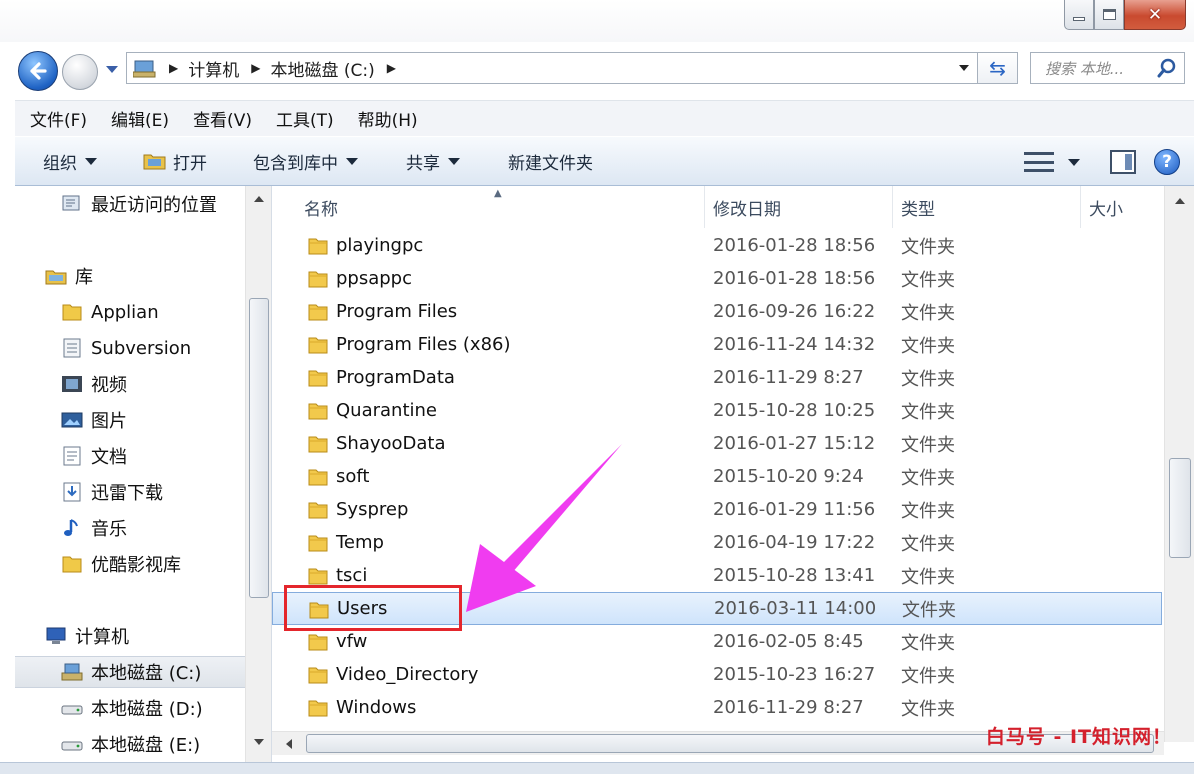  I want to click on file-name: tsci, so click(352, 575).